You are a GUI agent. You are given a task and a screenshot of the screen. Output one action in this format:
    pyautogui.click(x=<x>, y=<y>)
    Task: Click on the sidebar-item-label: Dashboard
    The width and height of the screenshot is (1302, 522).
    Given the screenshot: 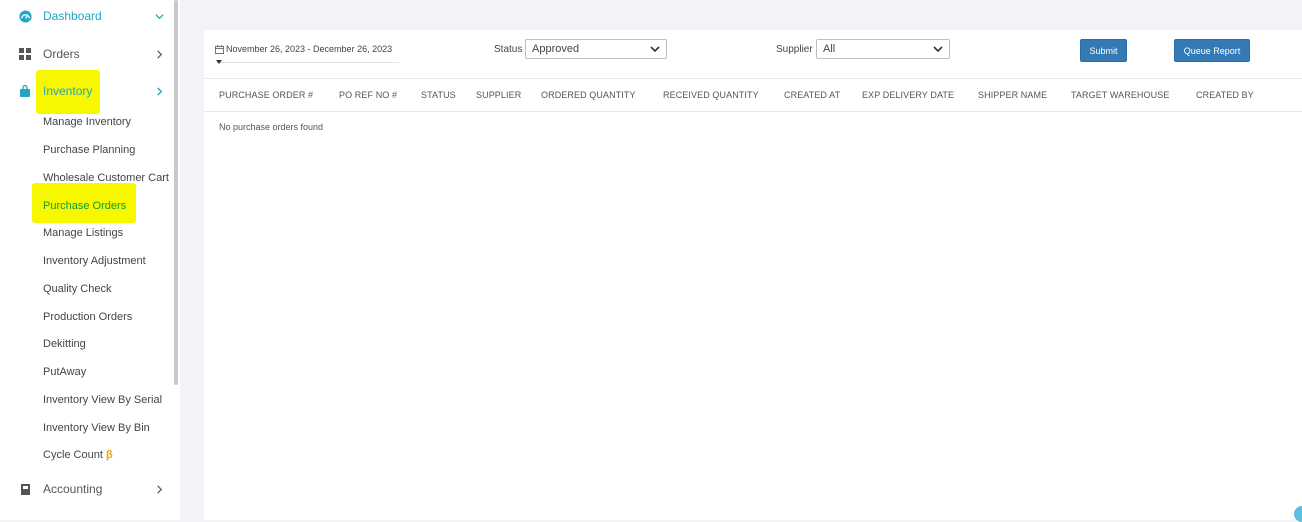 What is the action you would take?
    pyautogui.click(x=72, y=16)
    